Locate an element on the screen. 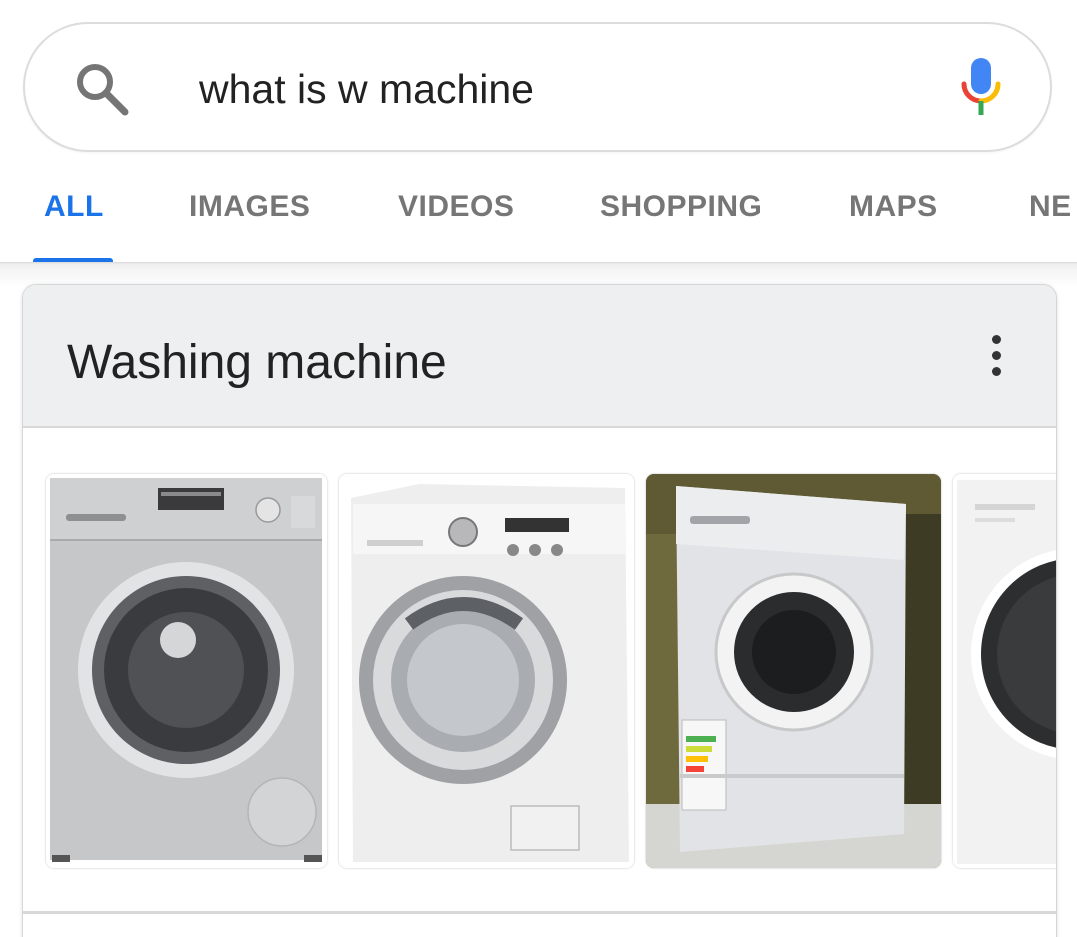 This screenshot has width=1077, height=937. tab-shopping: SHOPPING is located at coordinates (681, 207).